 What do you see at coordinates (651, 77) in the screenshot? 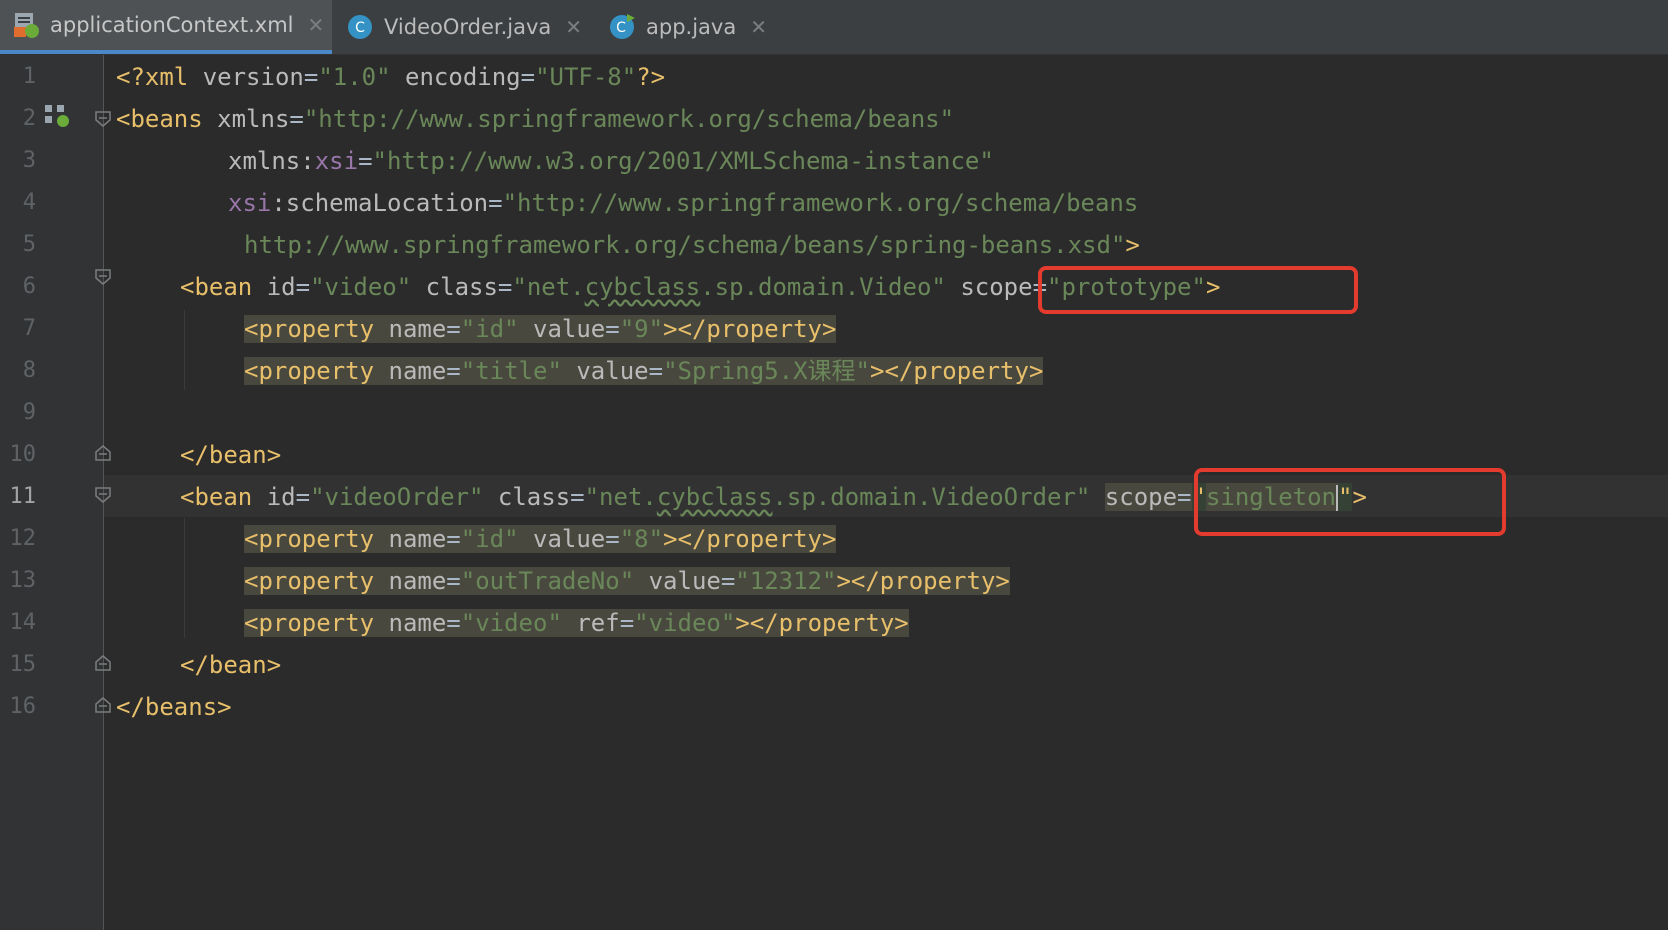
I see `xml-decl-close: ?>` at bounding box center [651, 77].